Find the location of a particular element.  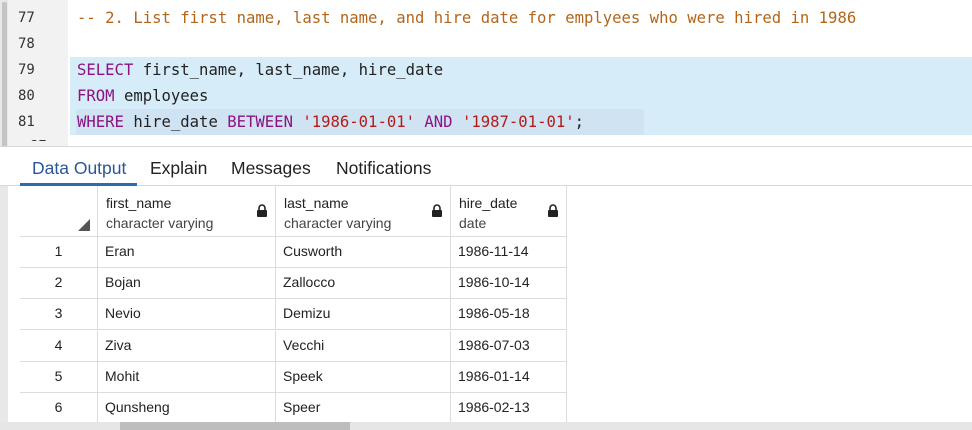

table-row: 2 Bojan Zallocco 1986-10-14 is located at coordinates (293, 284).